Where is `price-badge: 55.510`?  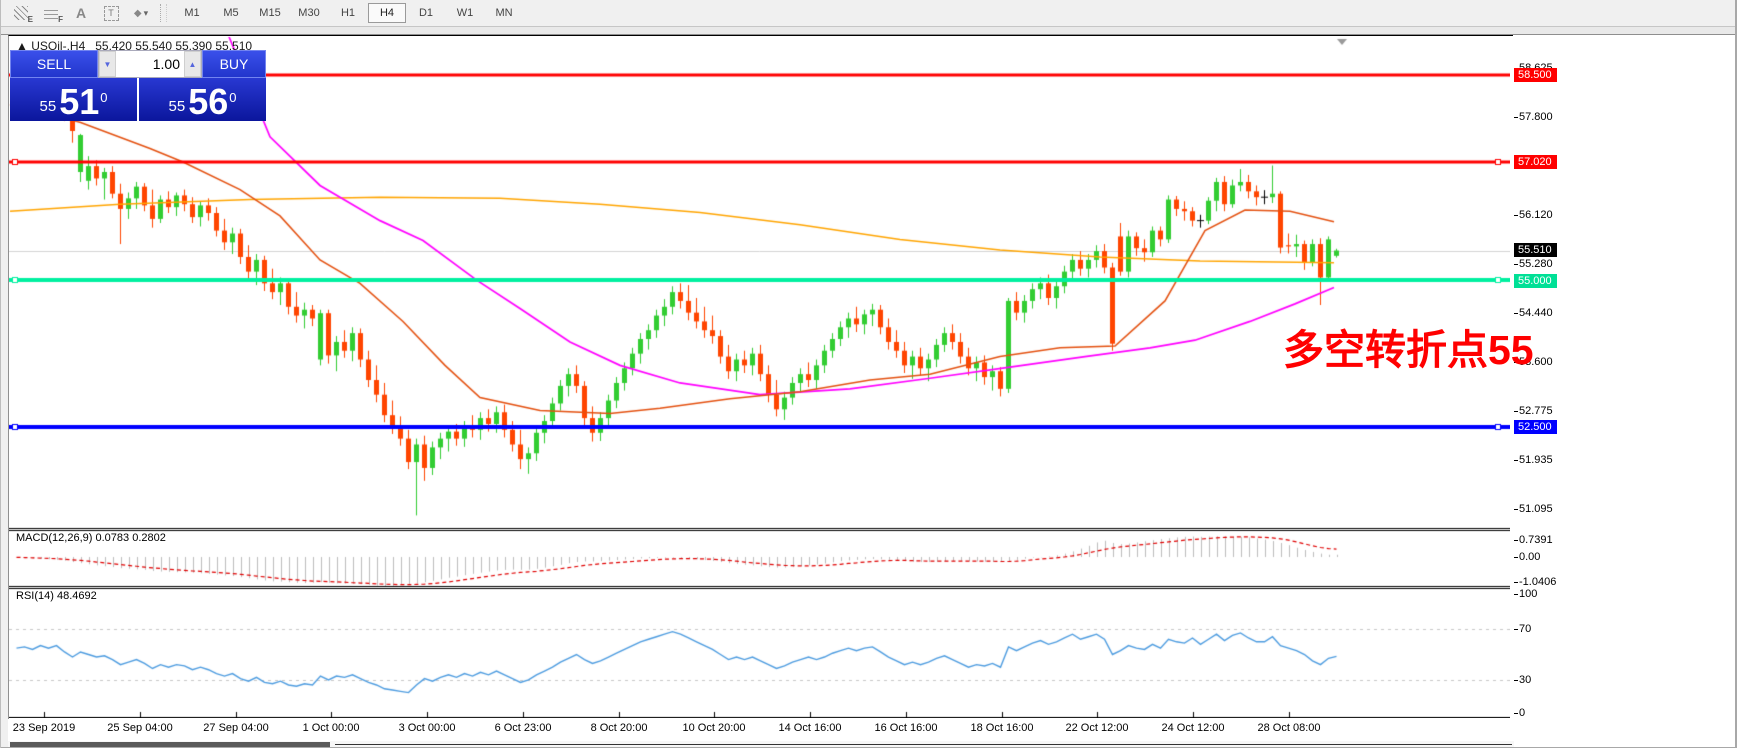 price-badge: 55.510 is located at coordinates (1535, 250).